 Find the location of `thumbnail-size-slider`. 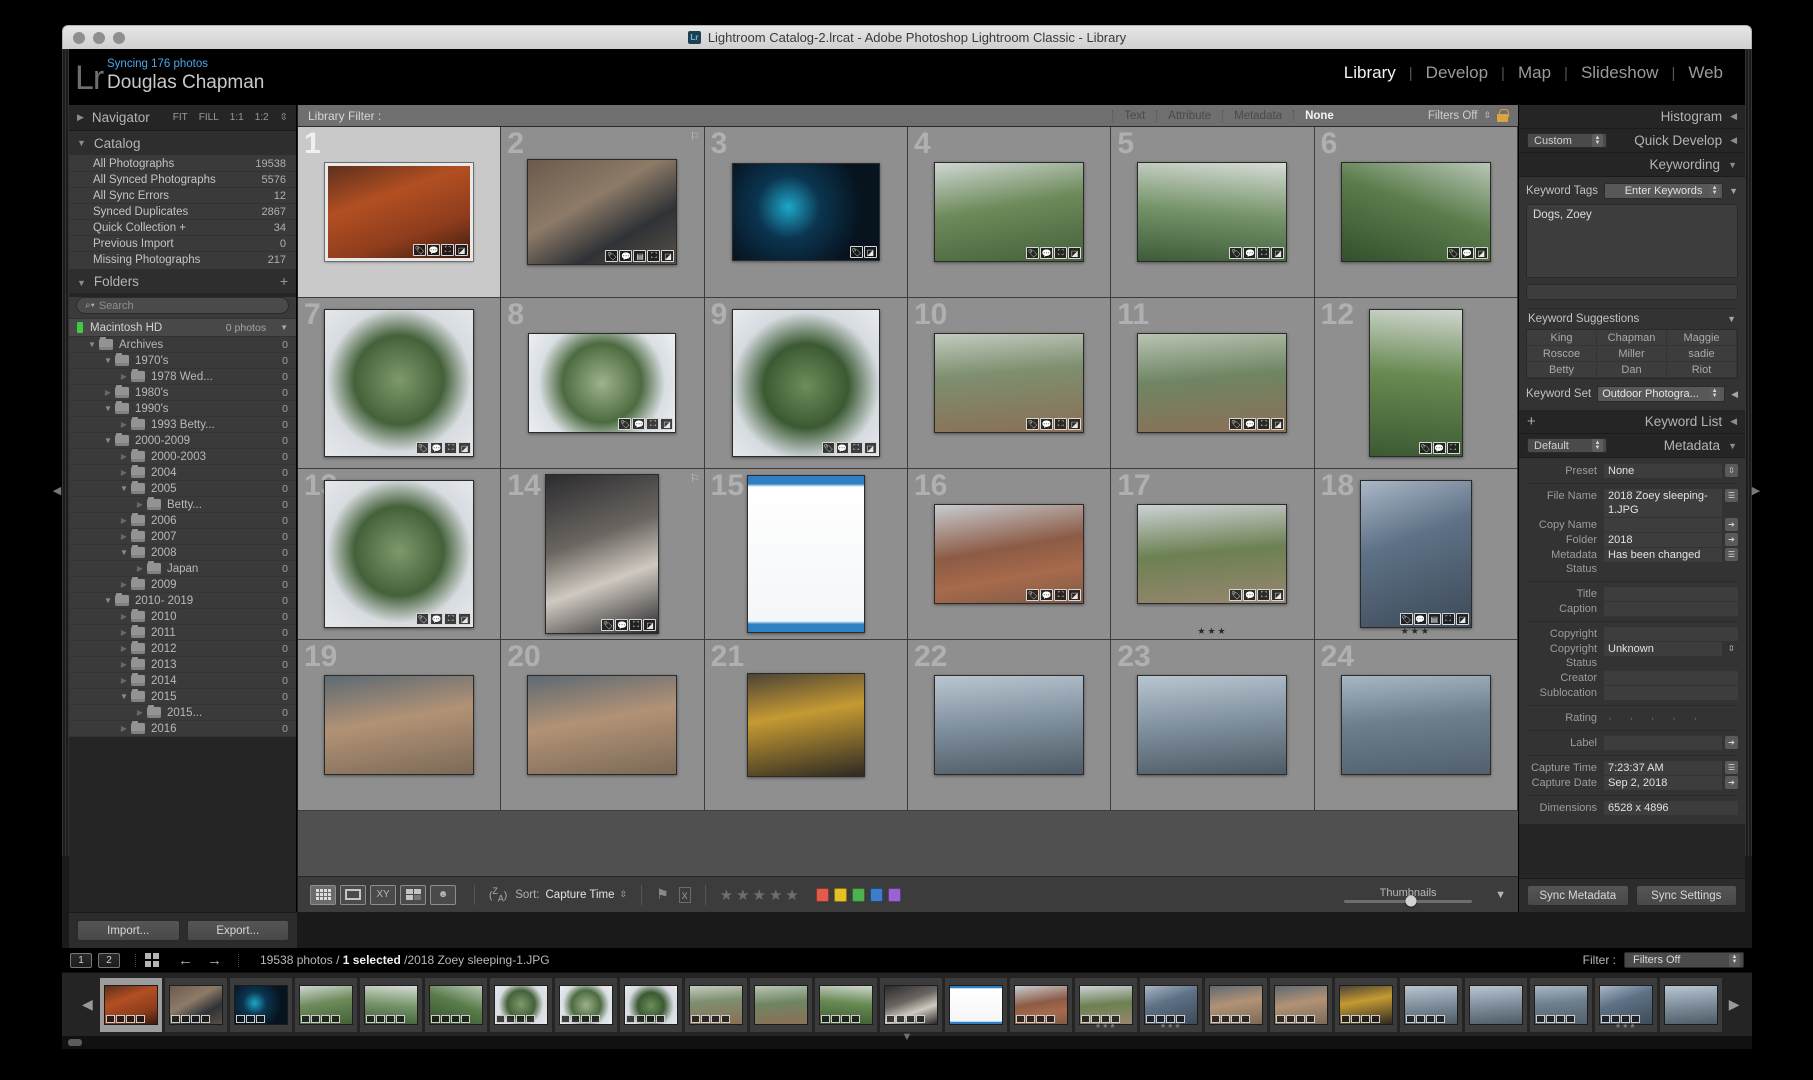

thumbnail-size-slider is located at coordinates (1408, 901).